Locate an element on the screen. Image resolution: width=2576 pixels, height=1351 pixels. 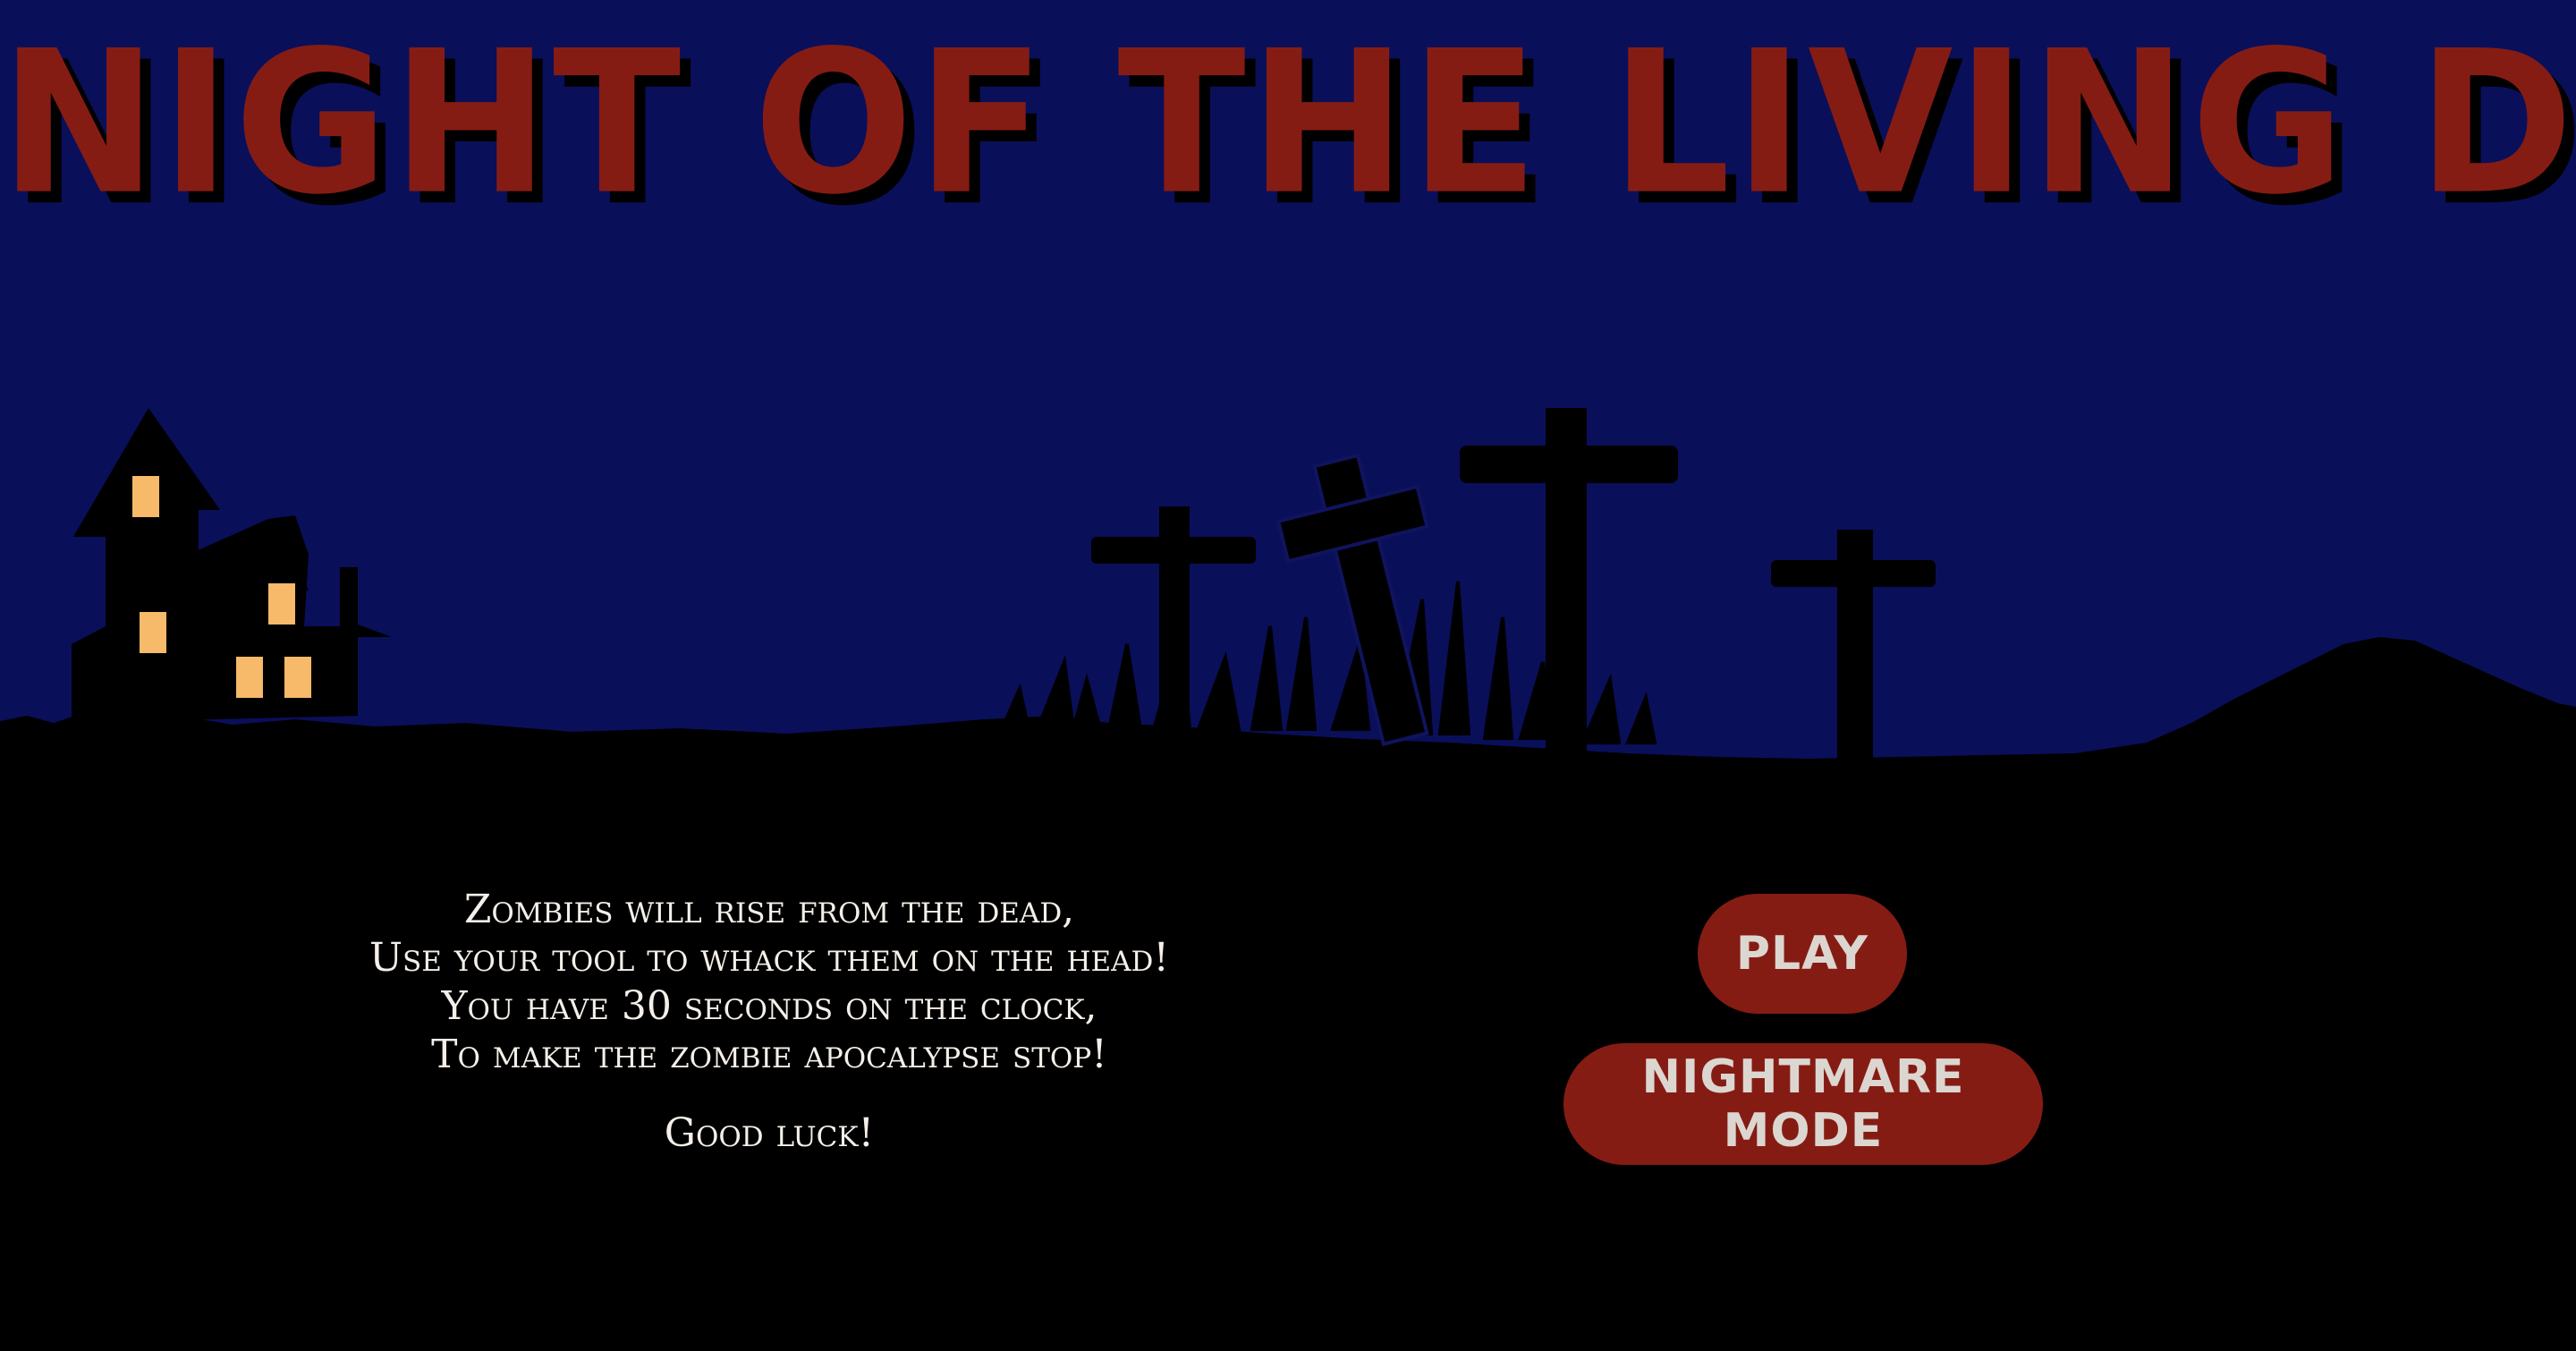
rules-line-3: You have 30 seconds on the clock, is located at coordinates (769, 1006).